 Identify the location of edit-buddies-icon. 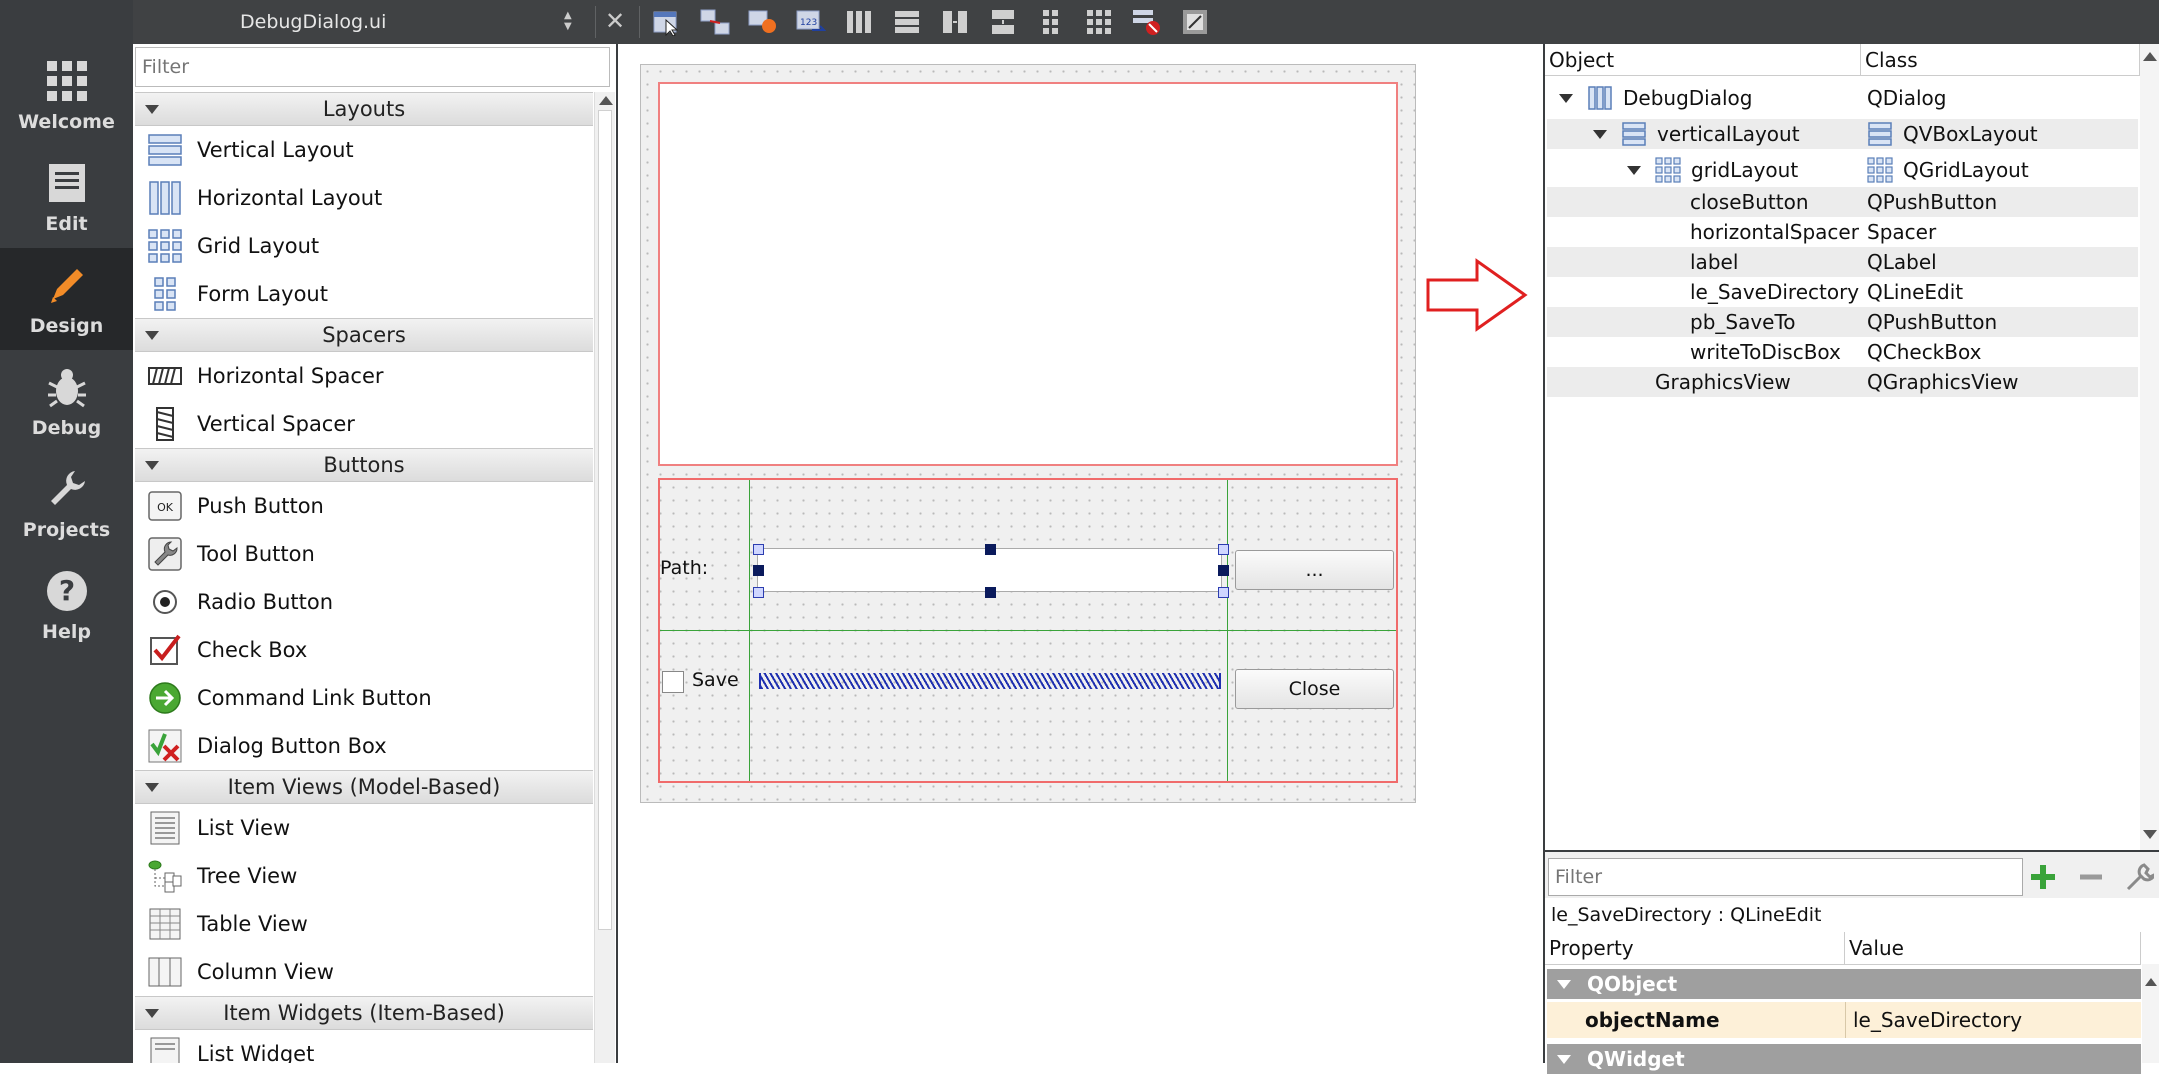
(763, 22).